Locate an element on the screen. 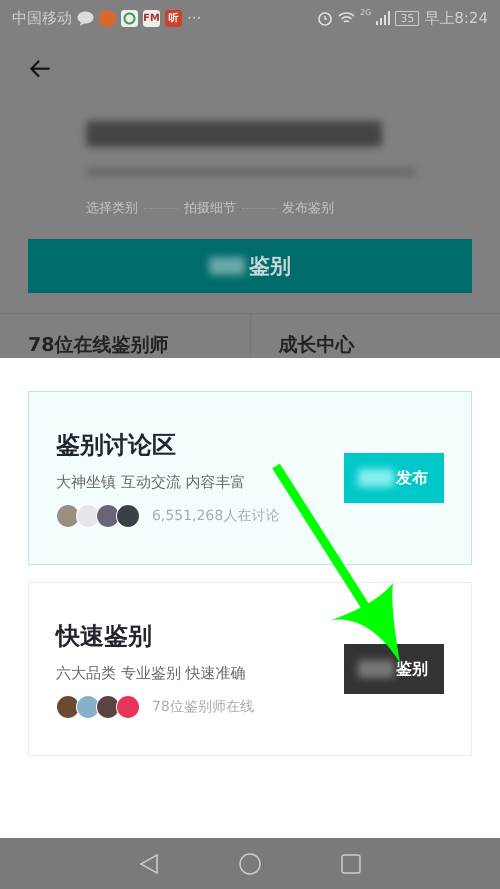 This screenshot has width=500, height=889. battery-level: 35 is located at coordinates (407, 18).